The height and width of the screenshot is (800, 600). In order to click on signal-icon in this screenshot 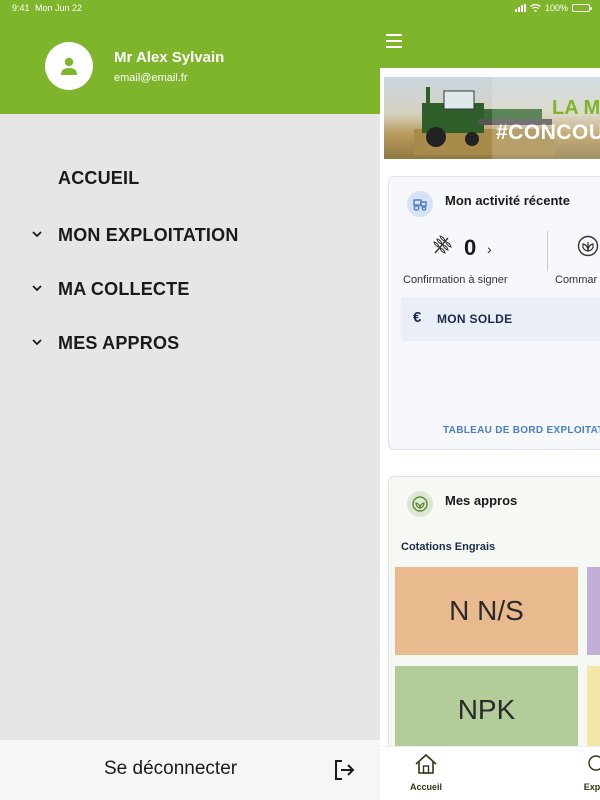, I will do `click(520, 8)`.